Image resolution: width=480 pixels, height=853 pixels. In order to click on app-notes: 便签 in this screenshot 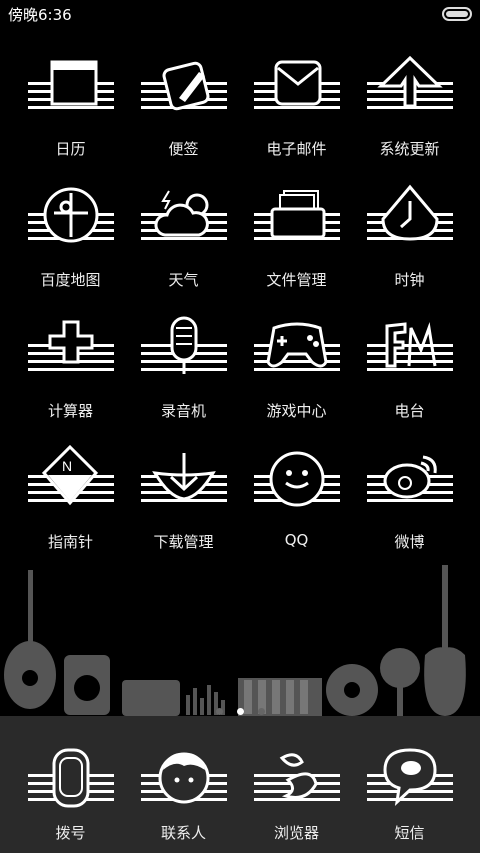, I will do `click(183, 112)`.